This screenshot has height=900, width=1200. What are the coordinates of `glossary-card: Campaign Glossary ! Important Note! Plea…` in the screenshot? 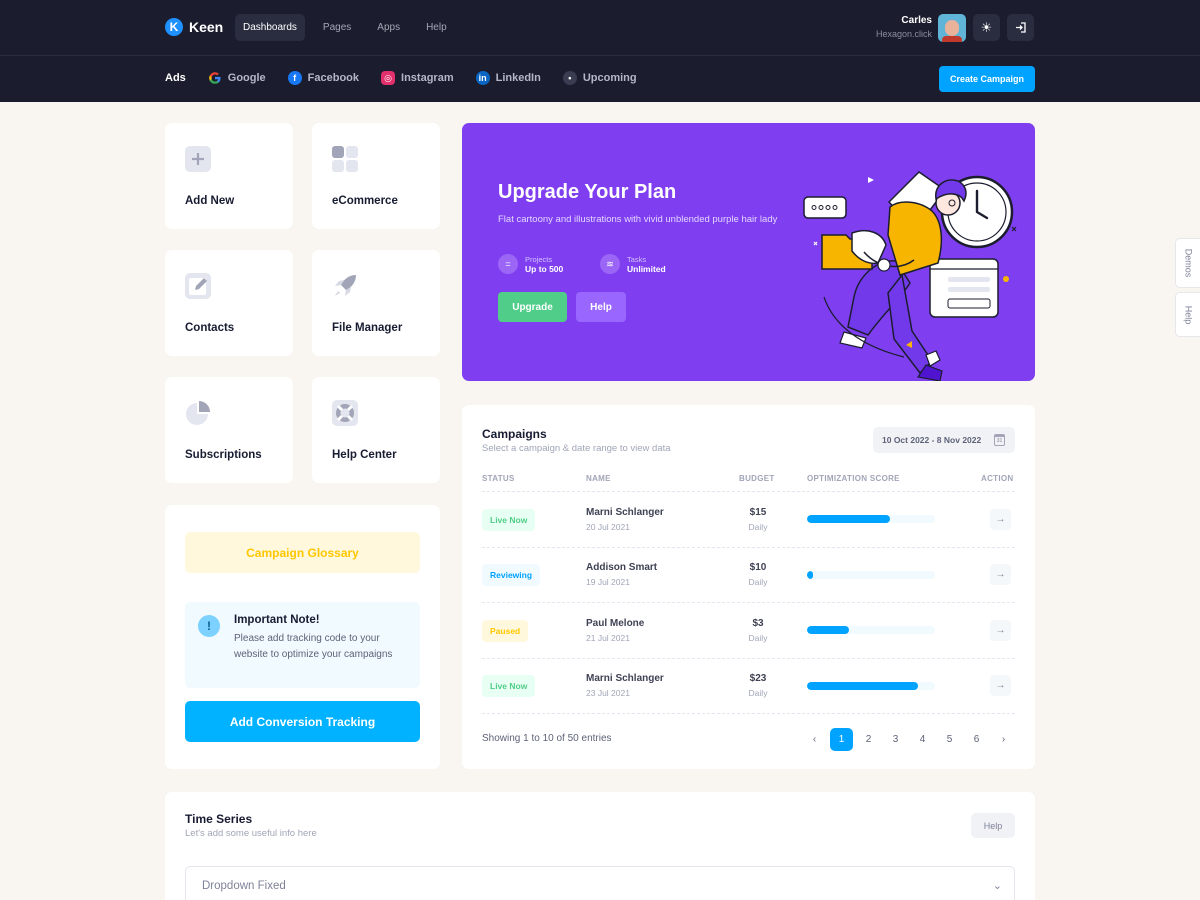 It's located at (302, 637).